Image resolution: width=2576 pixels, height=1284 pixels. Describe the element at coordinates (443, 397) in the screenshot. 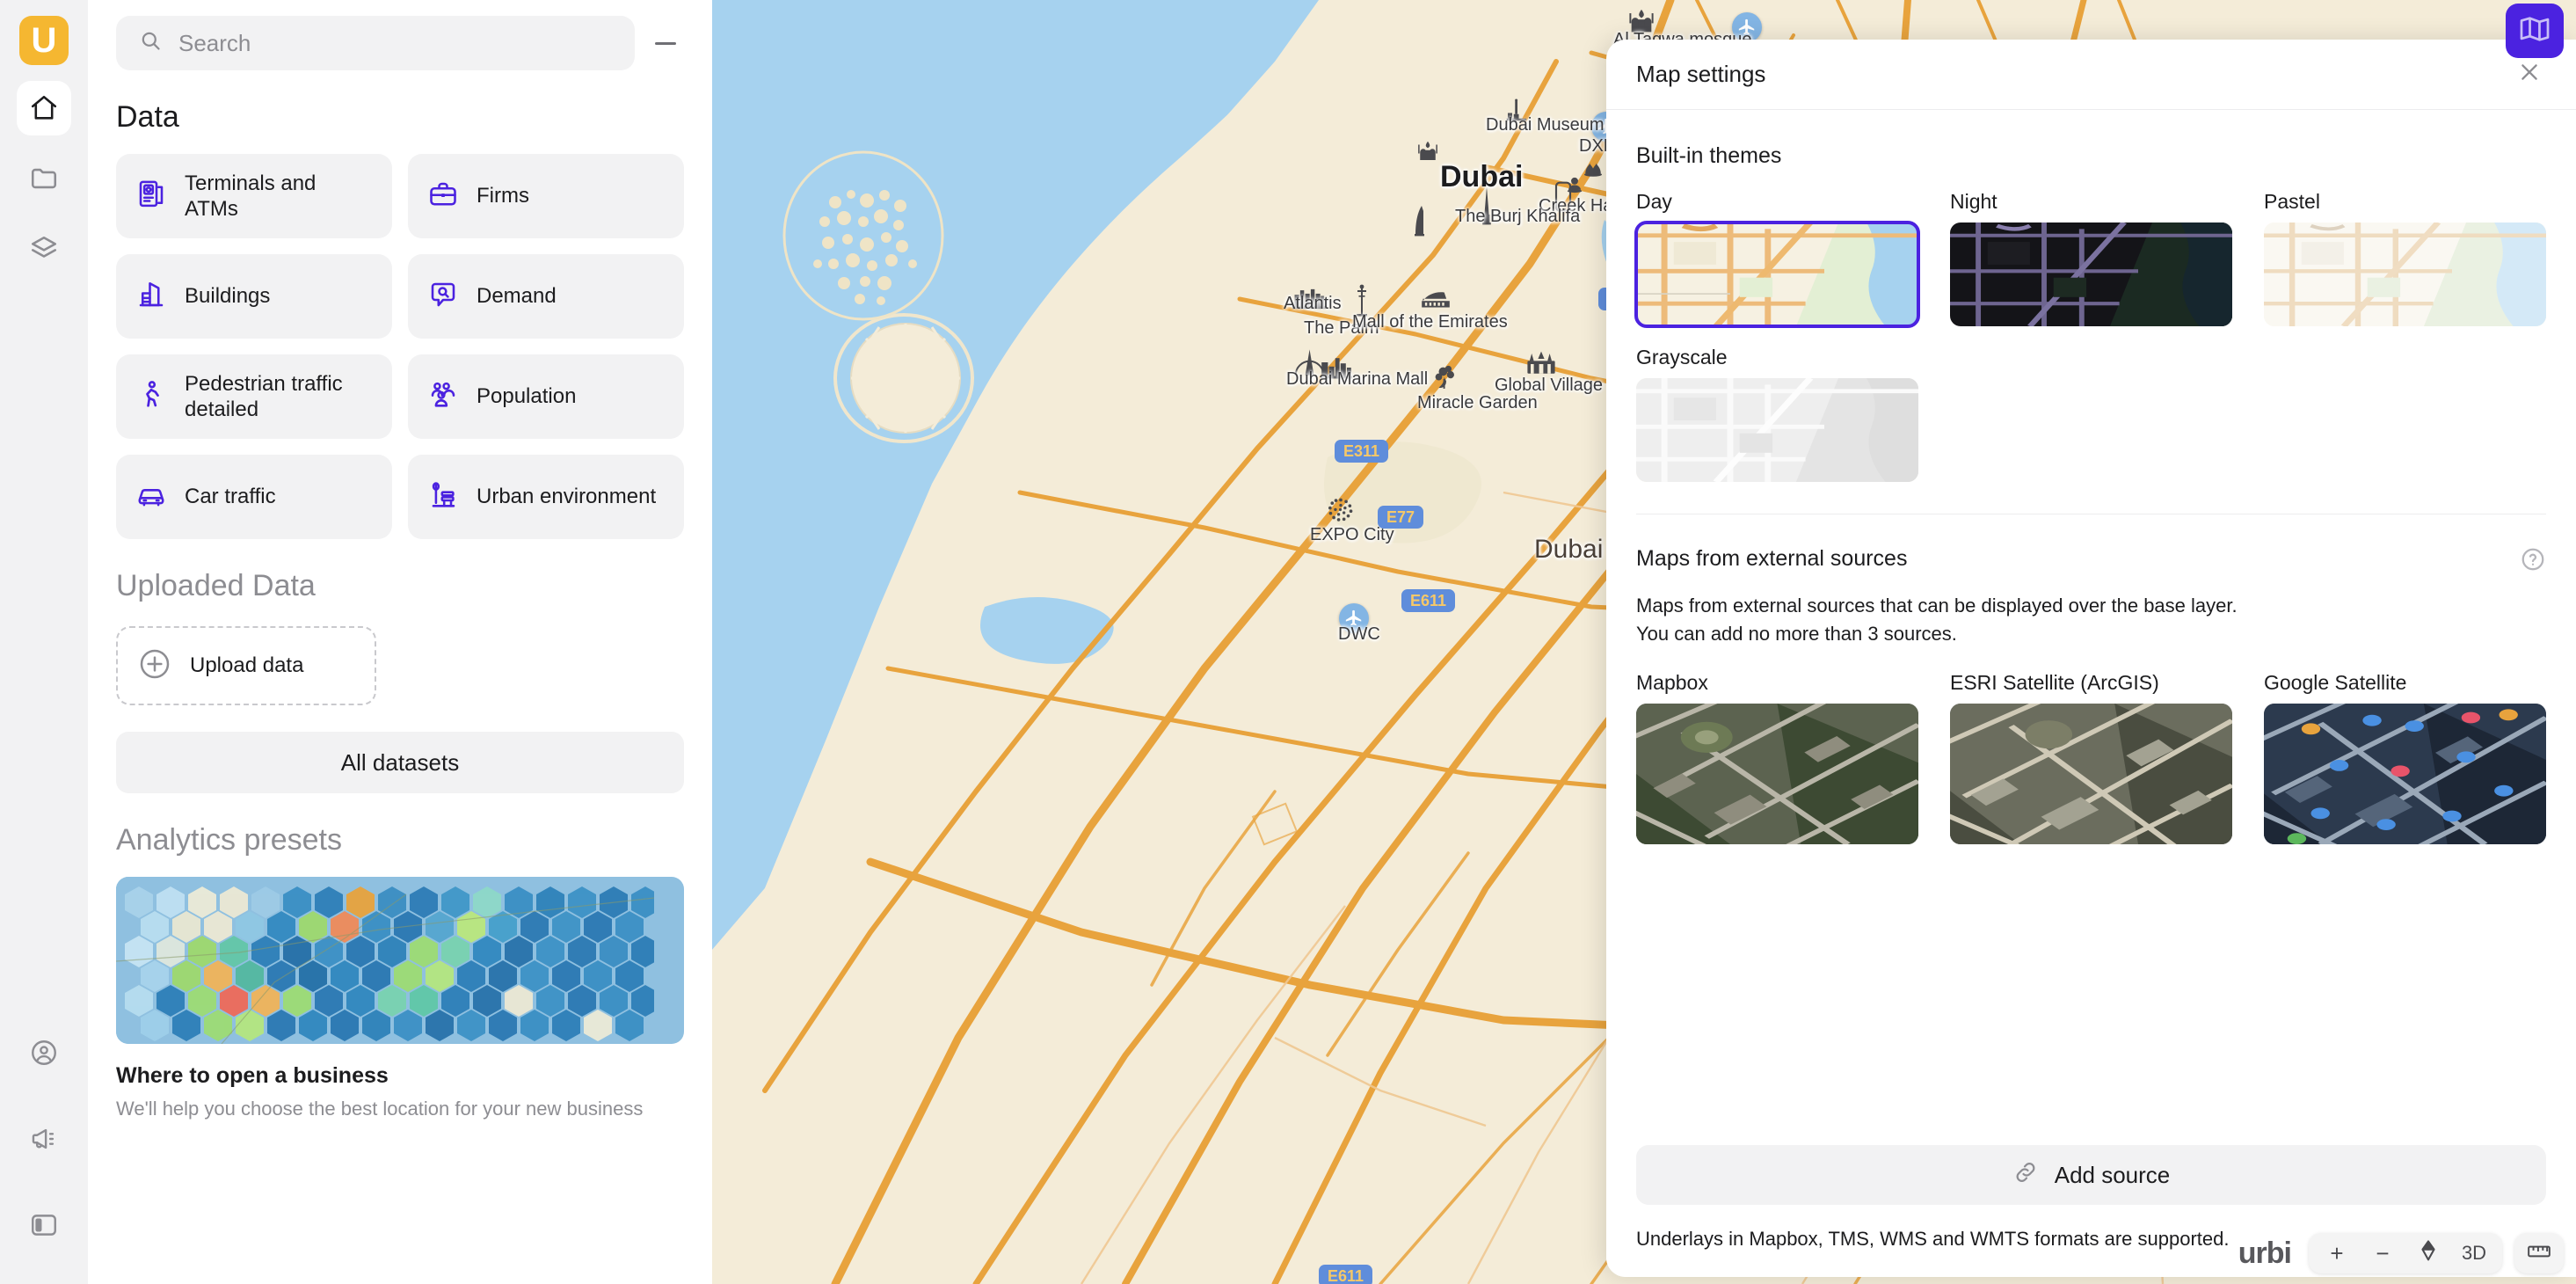

I see `population-icon` at that location.